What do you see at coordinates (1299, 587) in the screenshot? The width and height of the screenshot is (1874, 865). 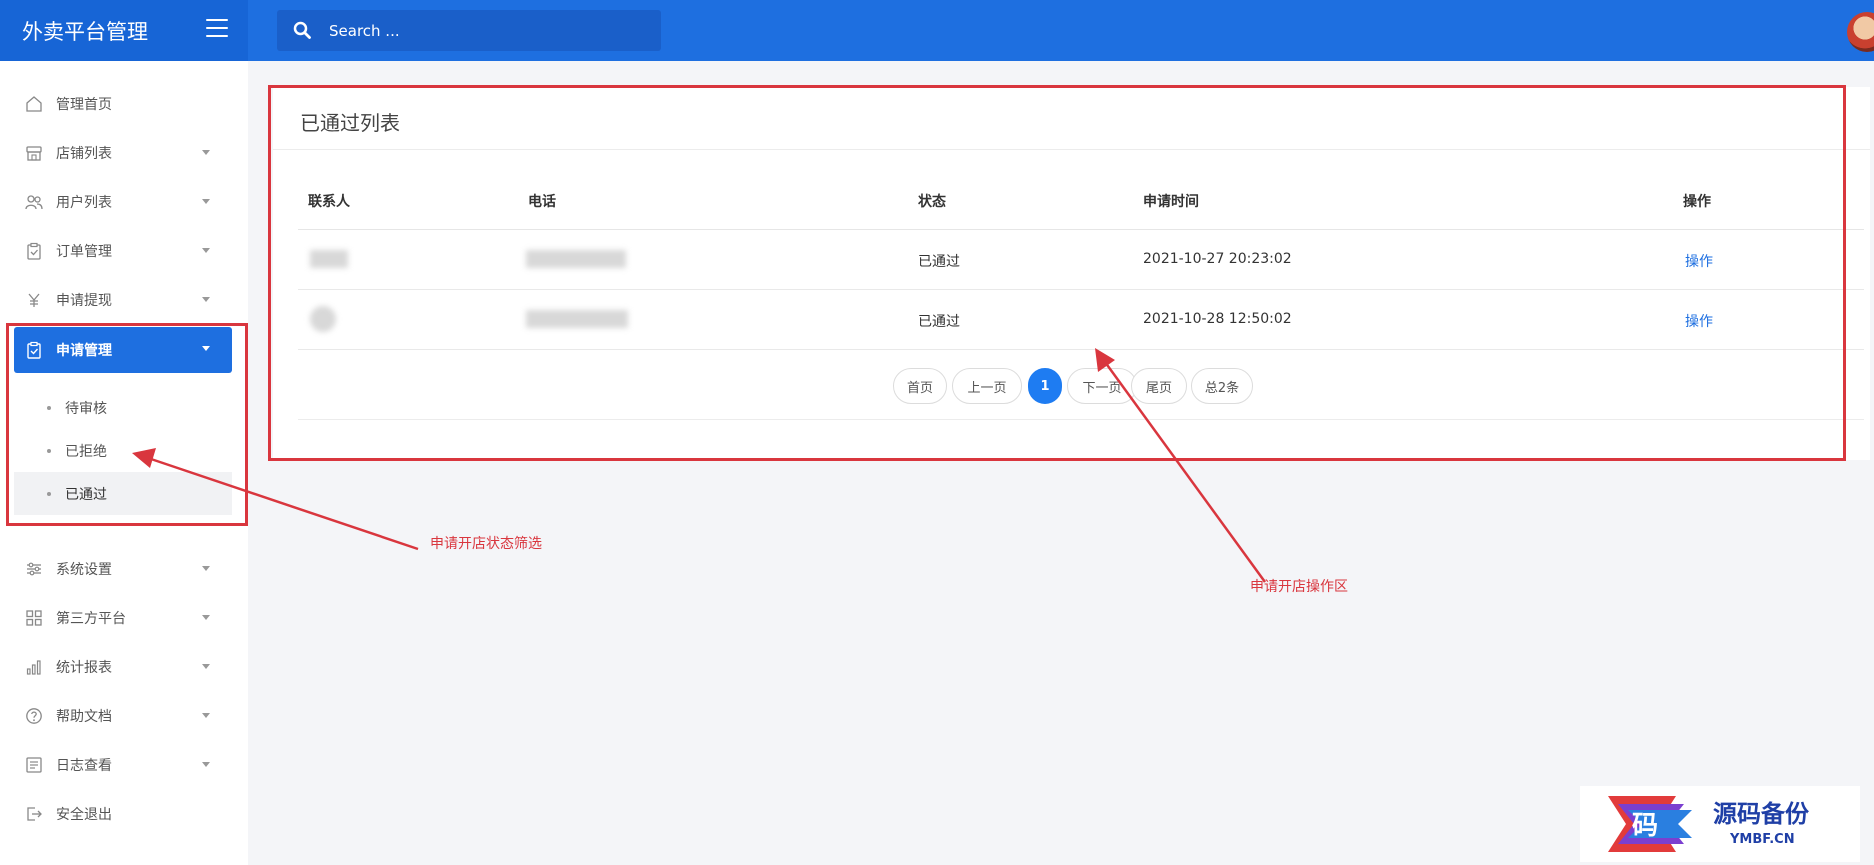 I see `annotation-action-note: 申请开店操作区` at bounding box center [1299, 587].